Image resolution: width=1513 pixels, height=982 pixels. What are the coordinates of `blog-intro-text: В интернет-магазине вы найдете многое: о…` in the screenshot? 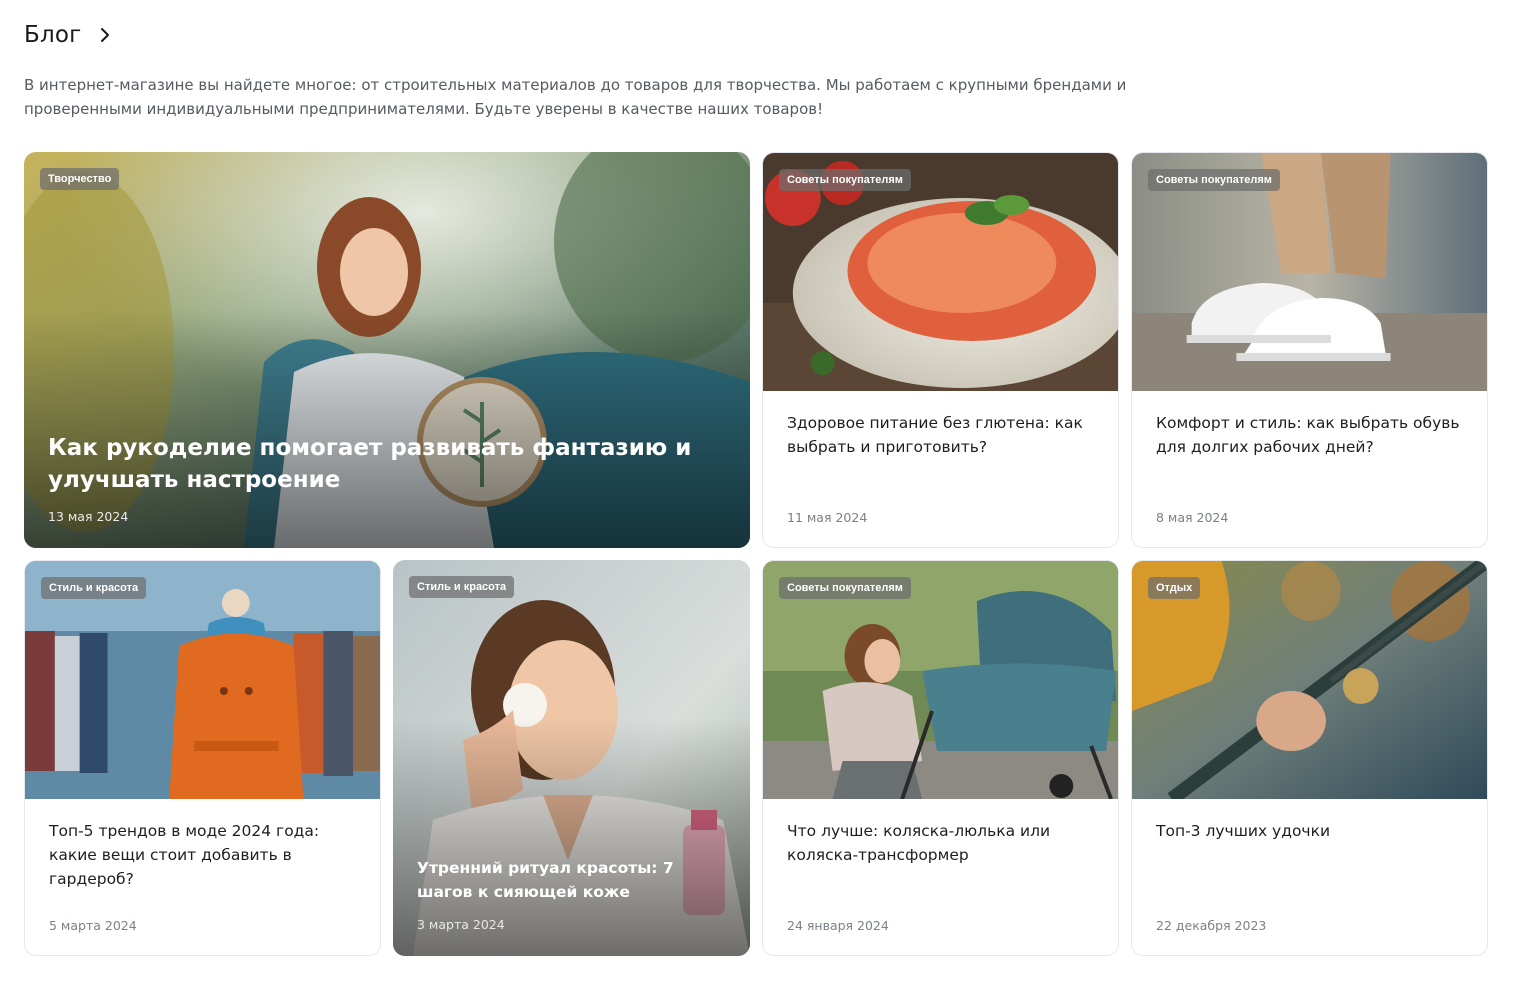 It's located at (575, 97).